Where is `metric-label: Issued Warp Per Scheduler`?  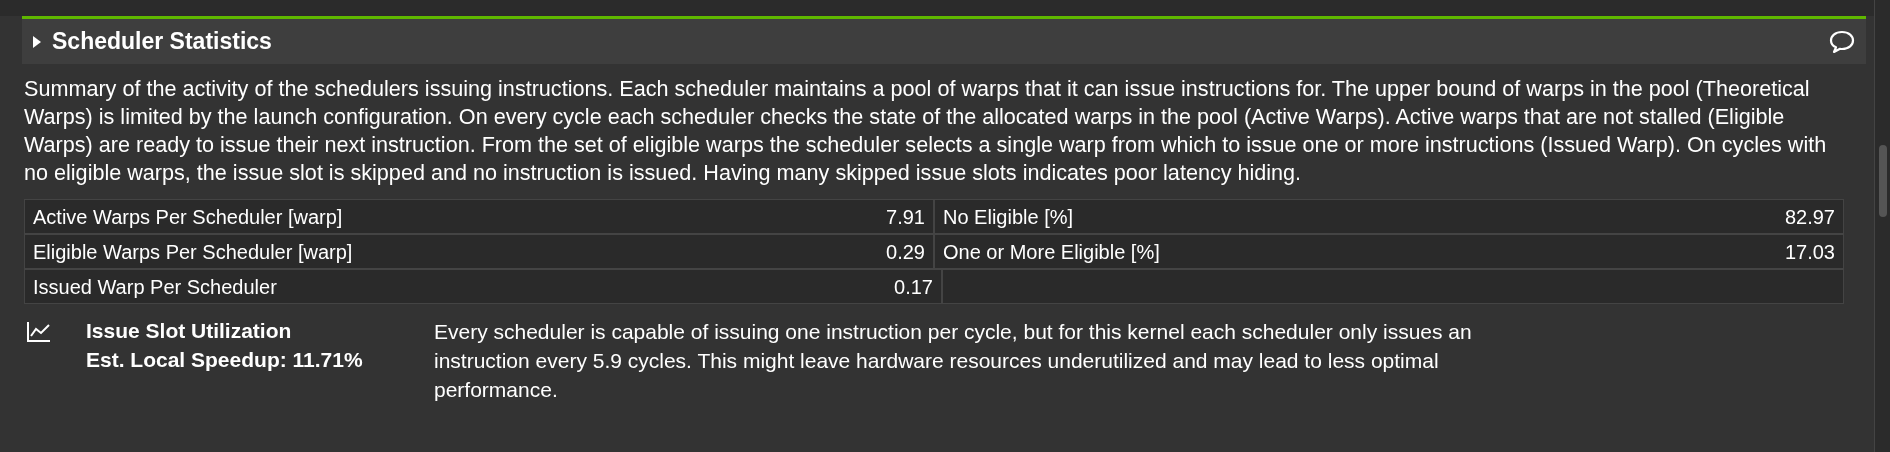 metric-label: Issued Warp Per Scheduler is located at coordinates (155, 287).